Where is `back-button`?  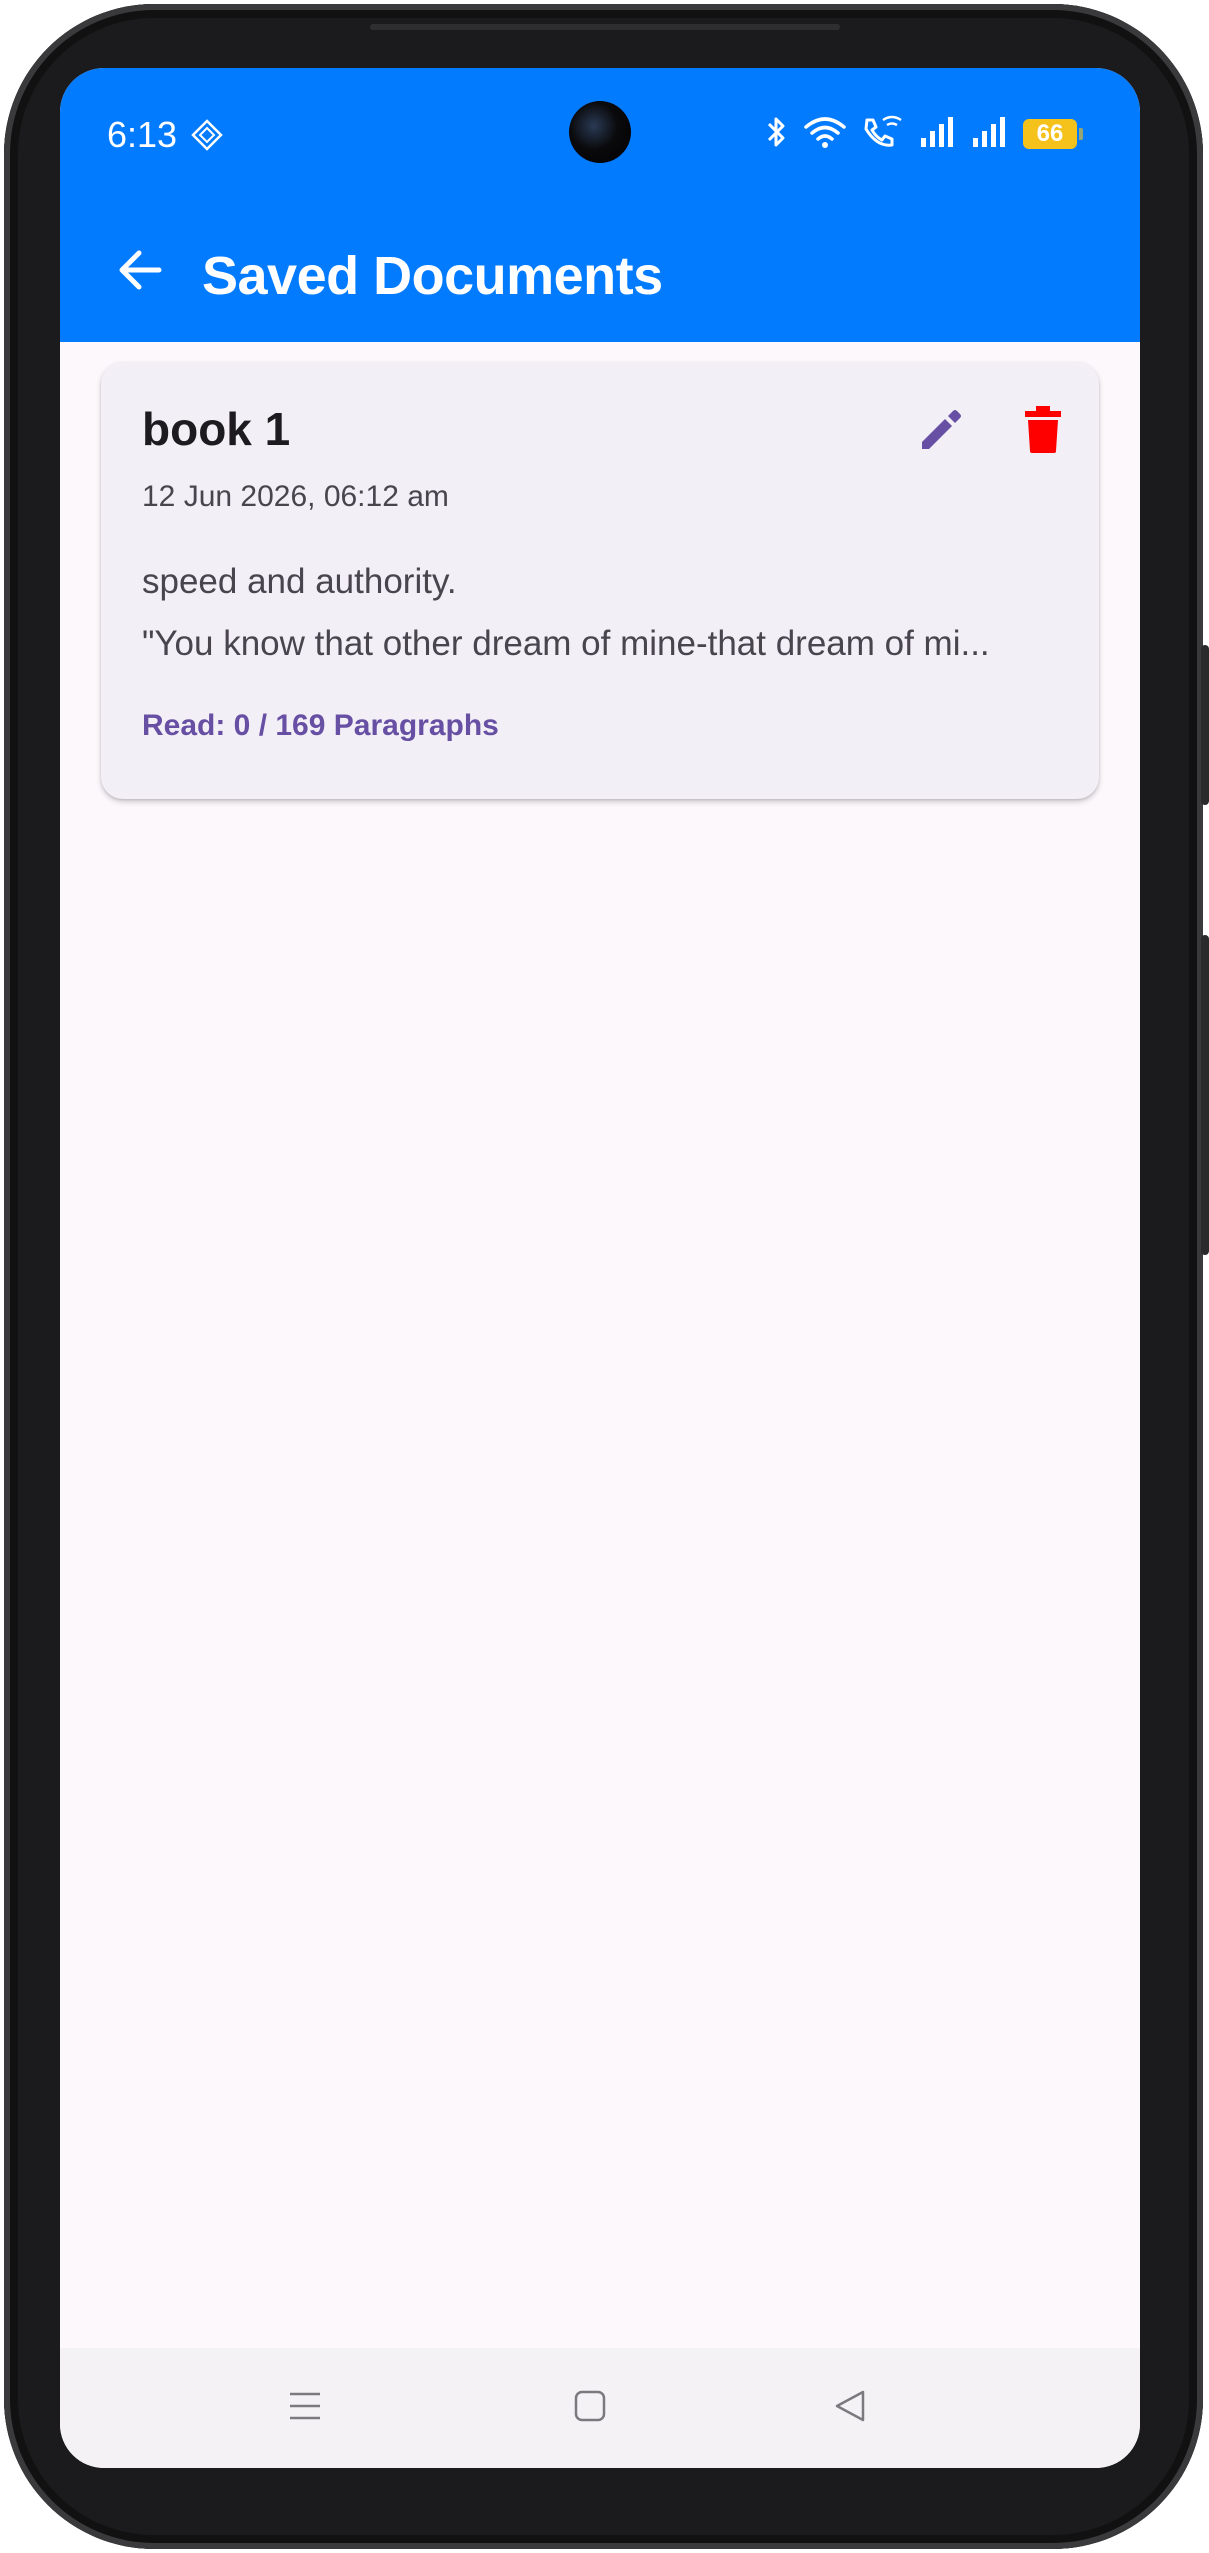
back-button is located at coordinates (140, 272).